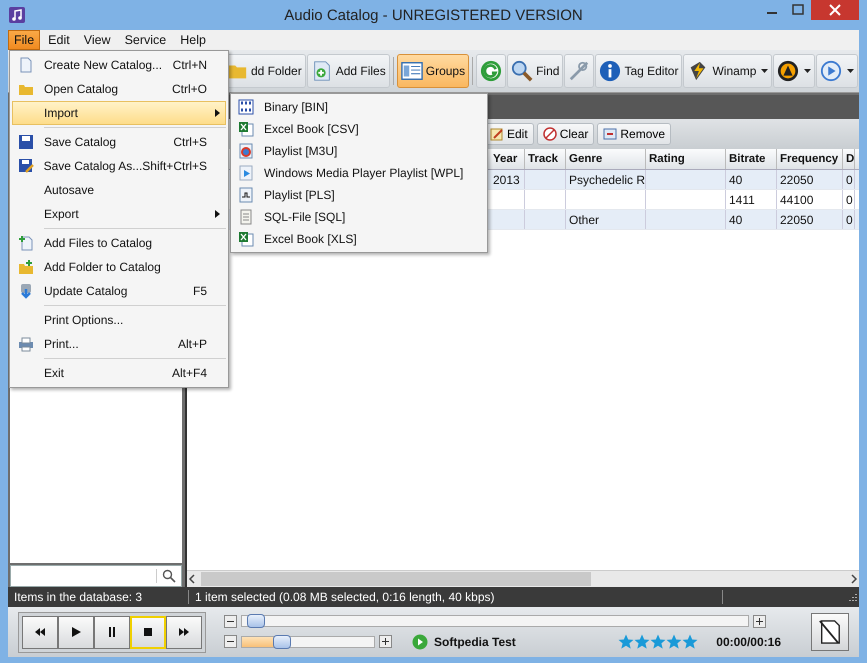 The height and width of the screenshot is (663, 867). What do you see at coordinates (308, 642) in the screenshot?
I see `volume-slider` at bounding box center [308, 642].